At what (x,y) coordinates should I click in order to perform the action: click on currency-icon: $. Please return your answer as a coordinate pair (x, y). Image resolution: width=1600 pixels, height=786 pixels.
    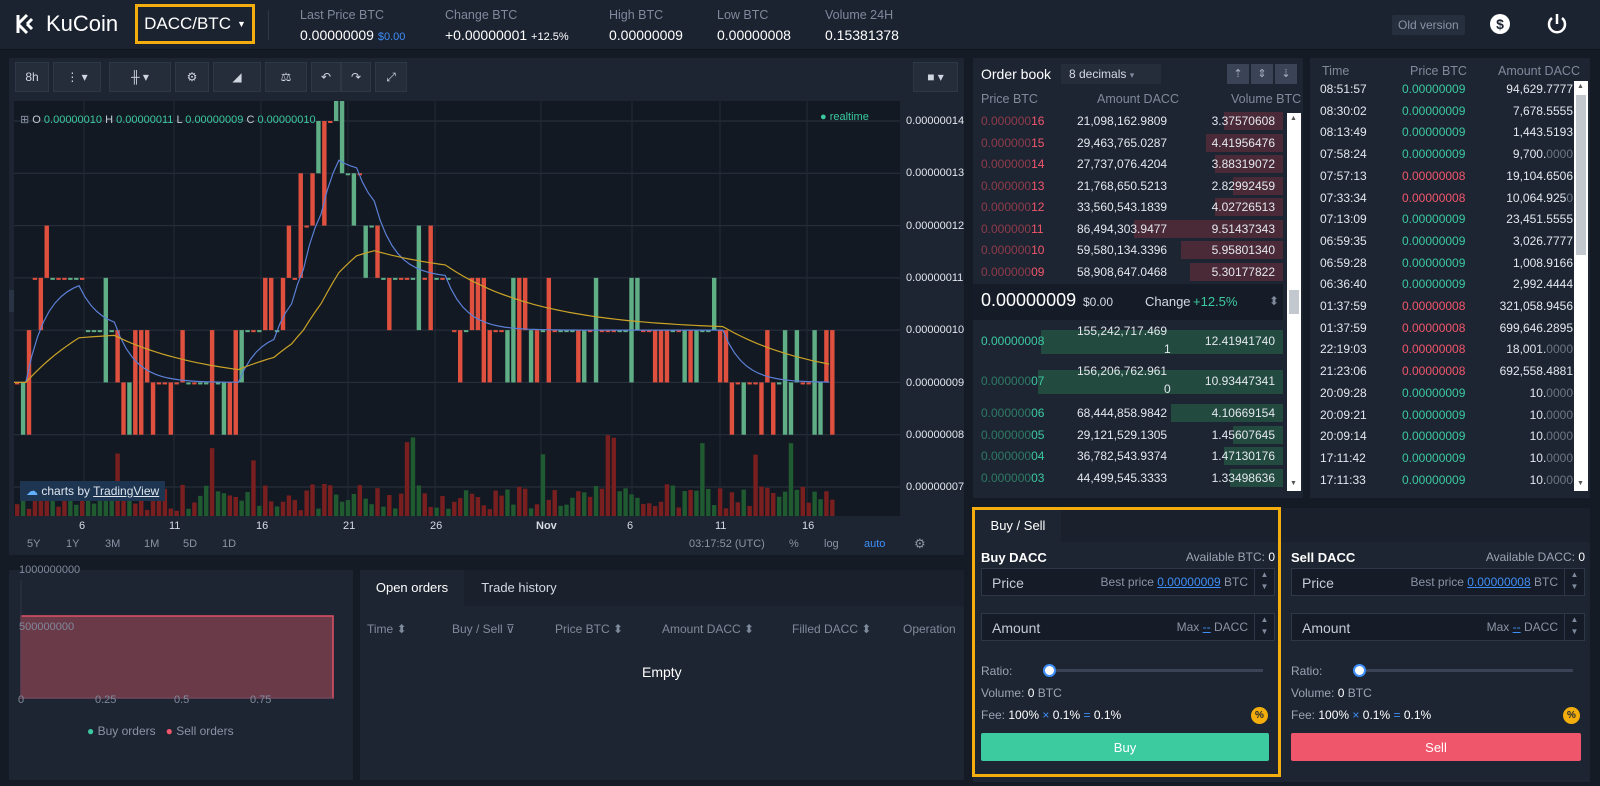
    Looking at the image, I should click on (1500, 24).